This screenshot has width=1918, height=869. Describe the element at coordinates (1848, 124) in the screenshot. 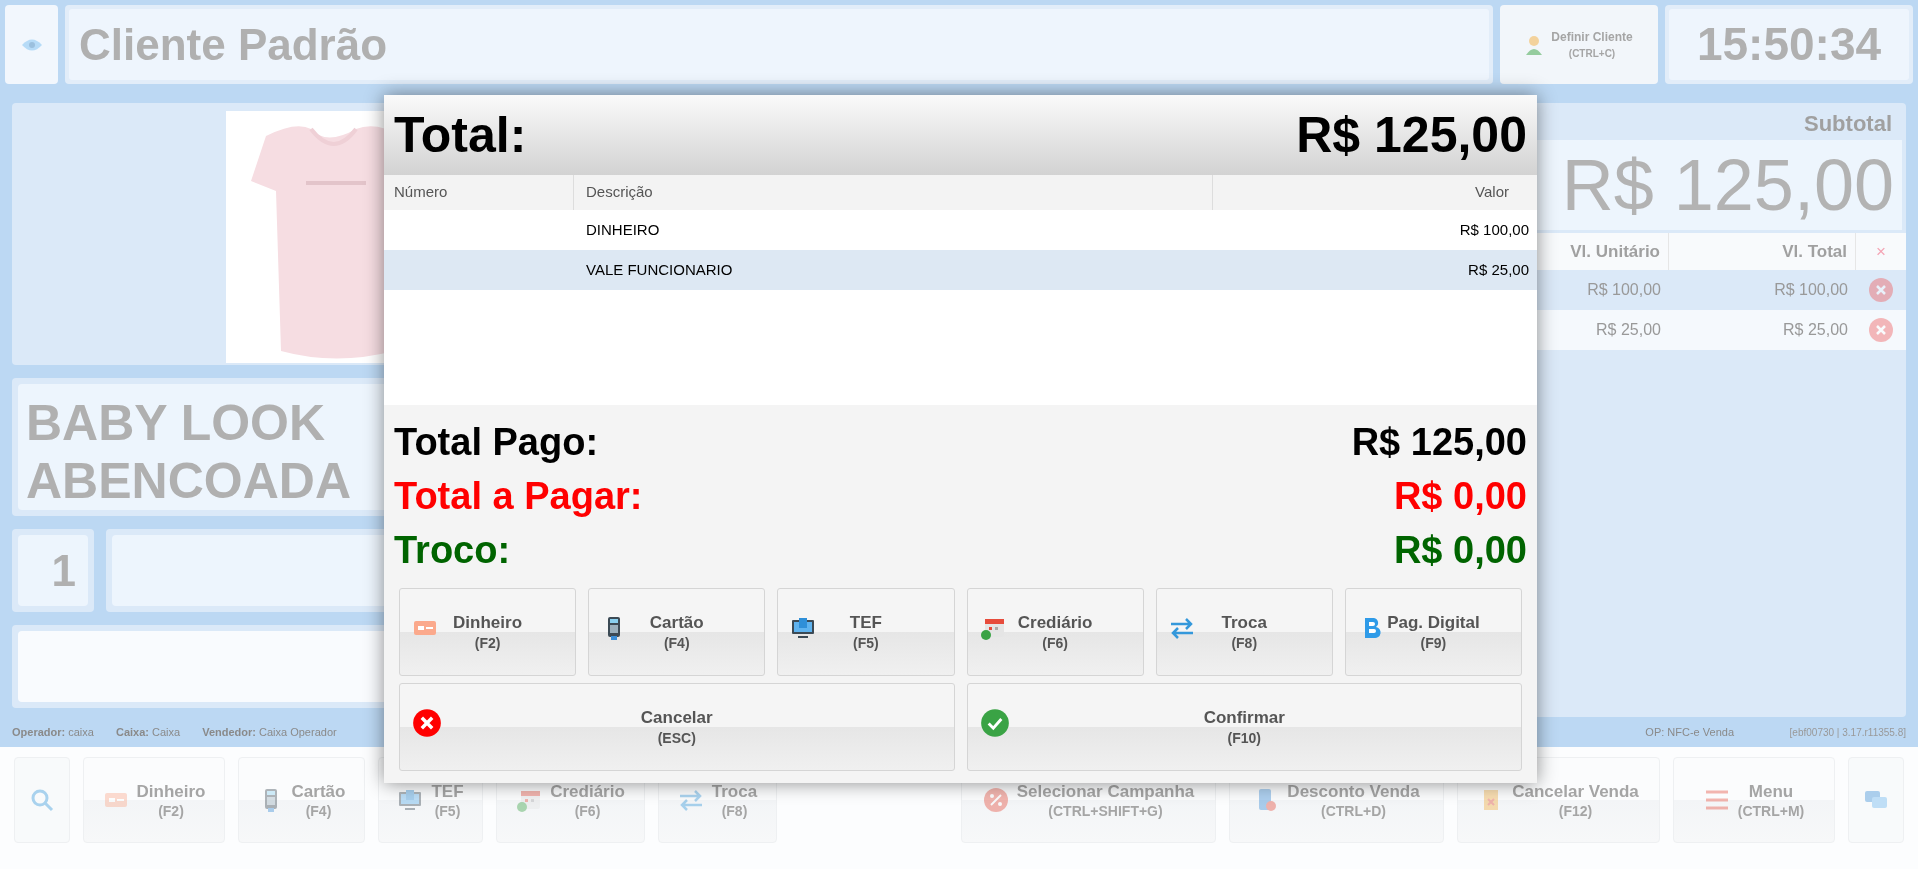

I see `subtotal-label: Subtotal` at that location.